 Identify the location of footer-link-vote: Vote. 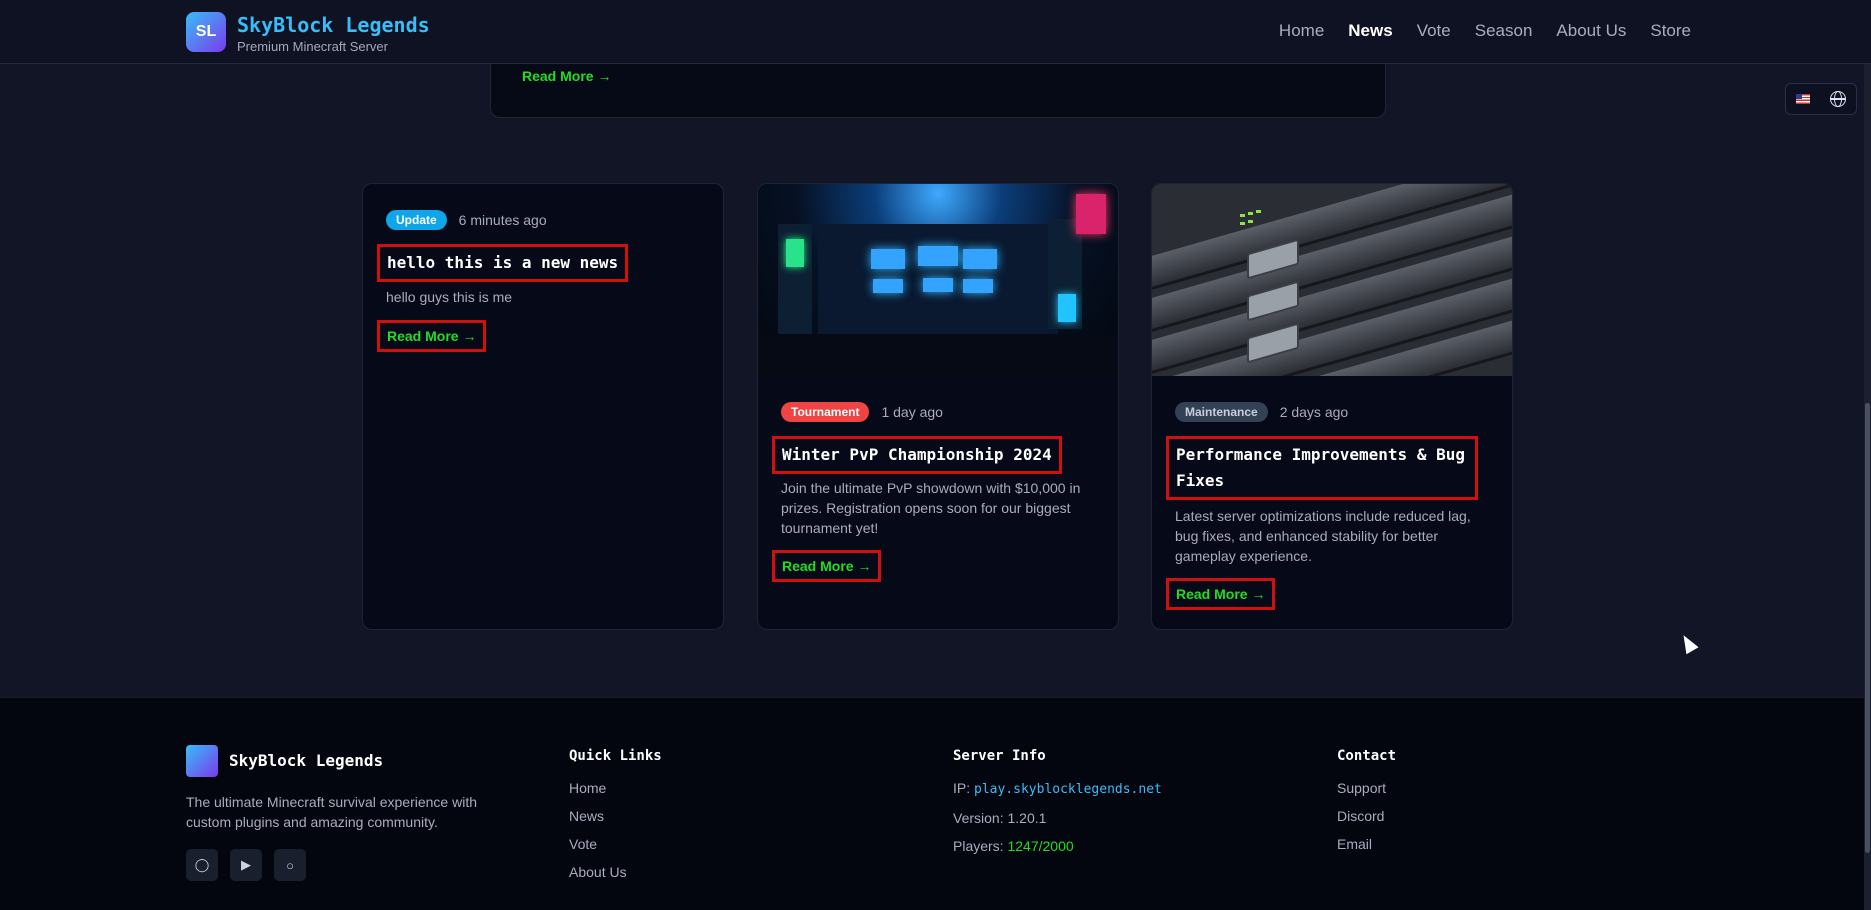
(615, 844).